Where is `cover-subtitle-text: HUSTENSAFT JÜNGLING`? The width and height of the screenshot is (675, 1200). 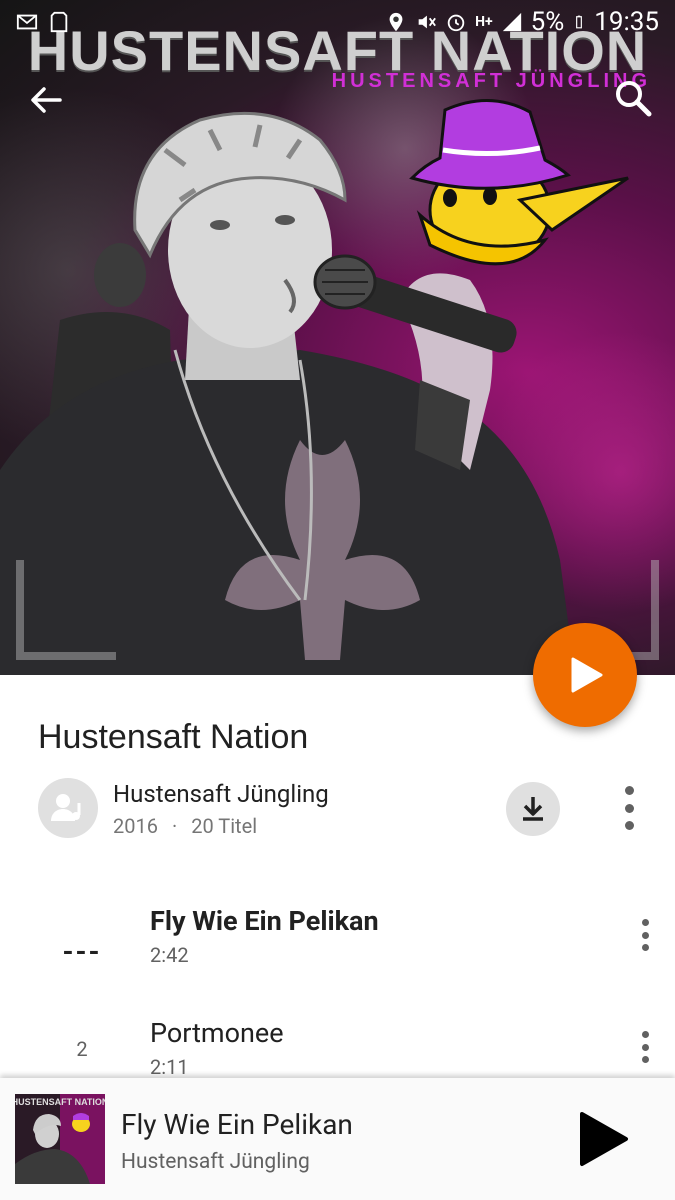
cover-subtitle-text: HUSTENSAFT JÜNGLING is located at coordinates (491, 81).